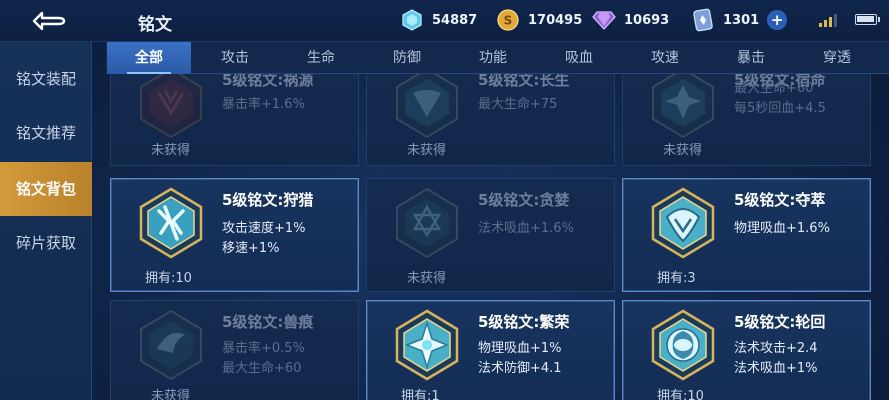  What do you see at coordinates (493, 58) in the screenshot?
I see `tab-utility: 功能` at bounding box center [493, 58].